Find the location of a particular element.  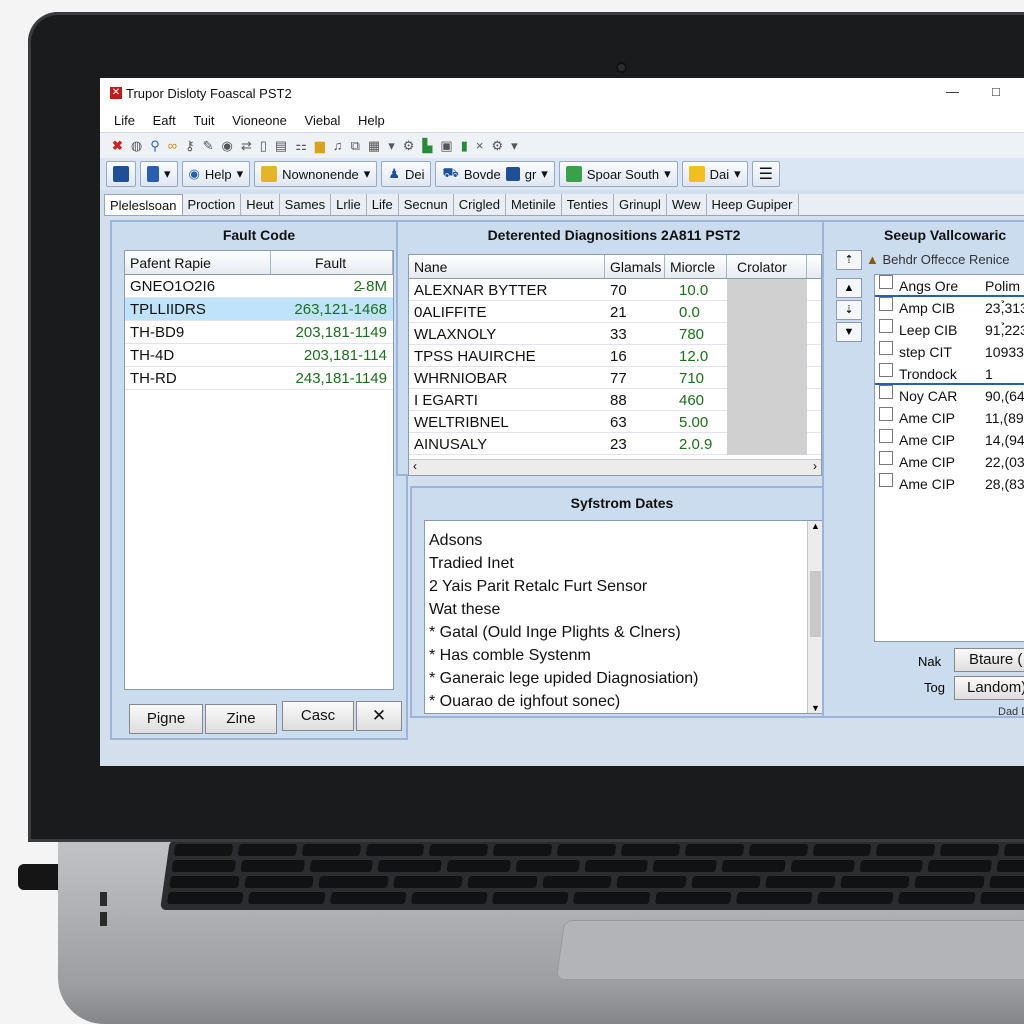

tab-10: Grinupl is located at coordinates (640, 204).